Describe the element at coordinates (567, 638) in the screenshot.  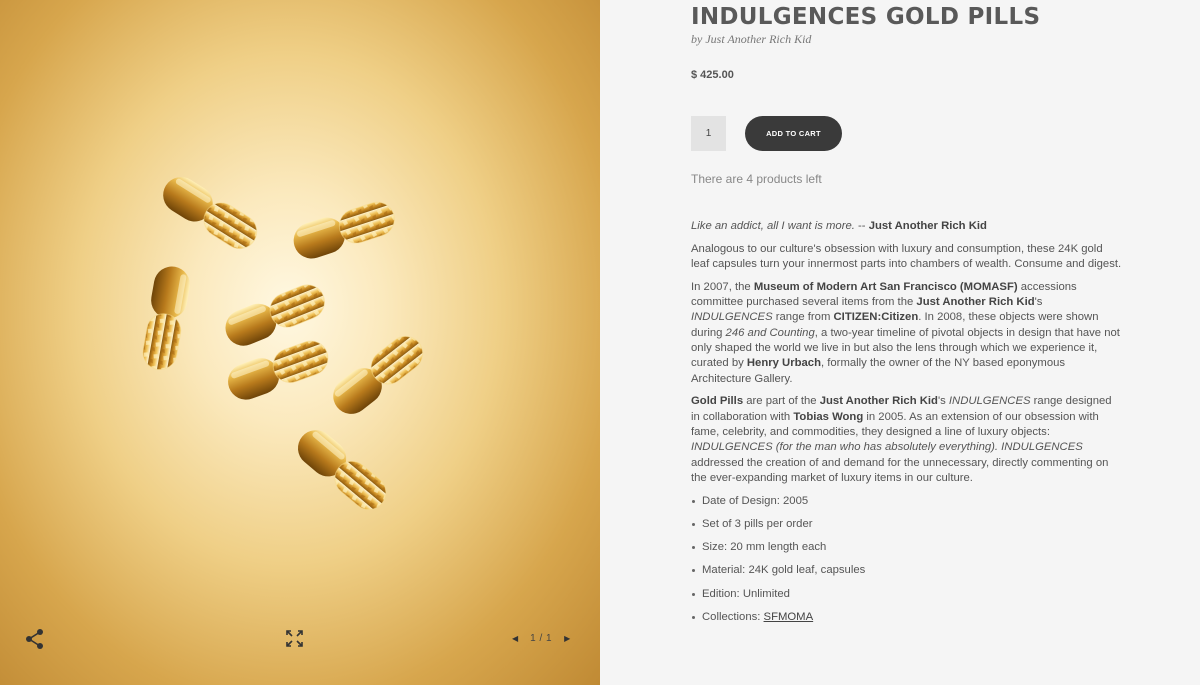
I see `chevron-right-icon: ▶` at that location.